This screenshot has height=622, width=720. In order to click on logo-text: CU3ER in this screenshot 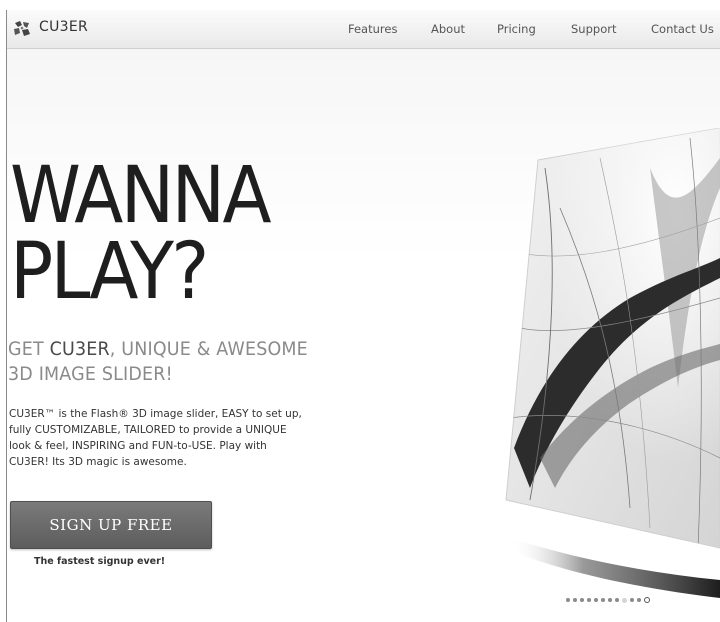, I will do `click(63, 27)`.